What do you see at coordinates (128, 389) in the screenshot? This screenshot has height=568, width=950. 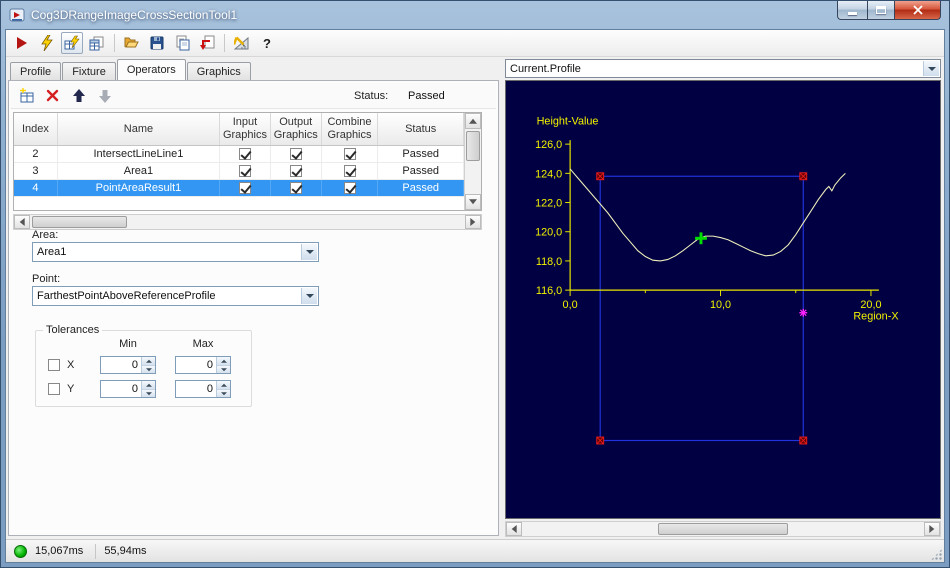 I see `tolerance-y-min-spinner: 0` at bounding box center [128, 389].